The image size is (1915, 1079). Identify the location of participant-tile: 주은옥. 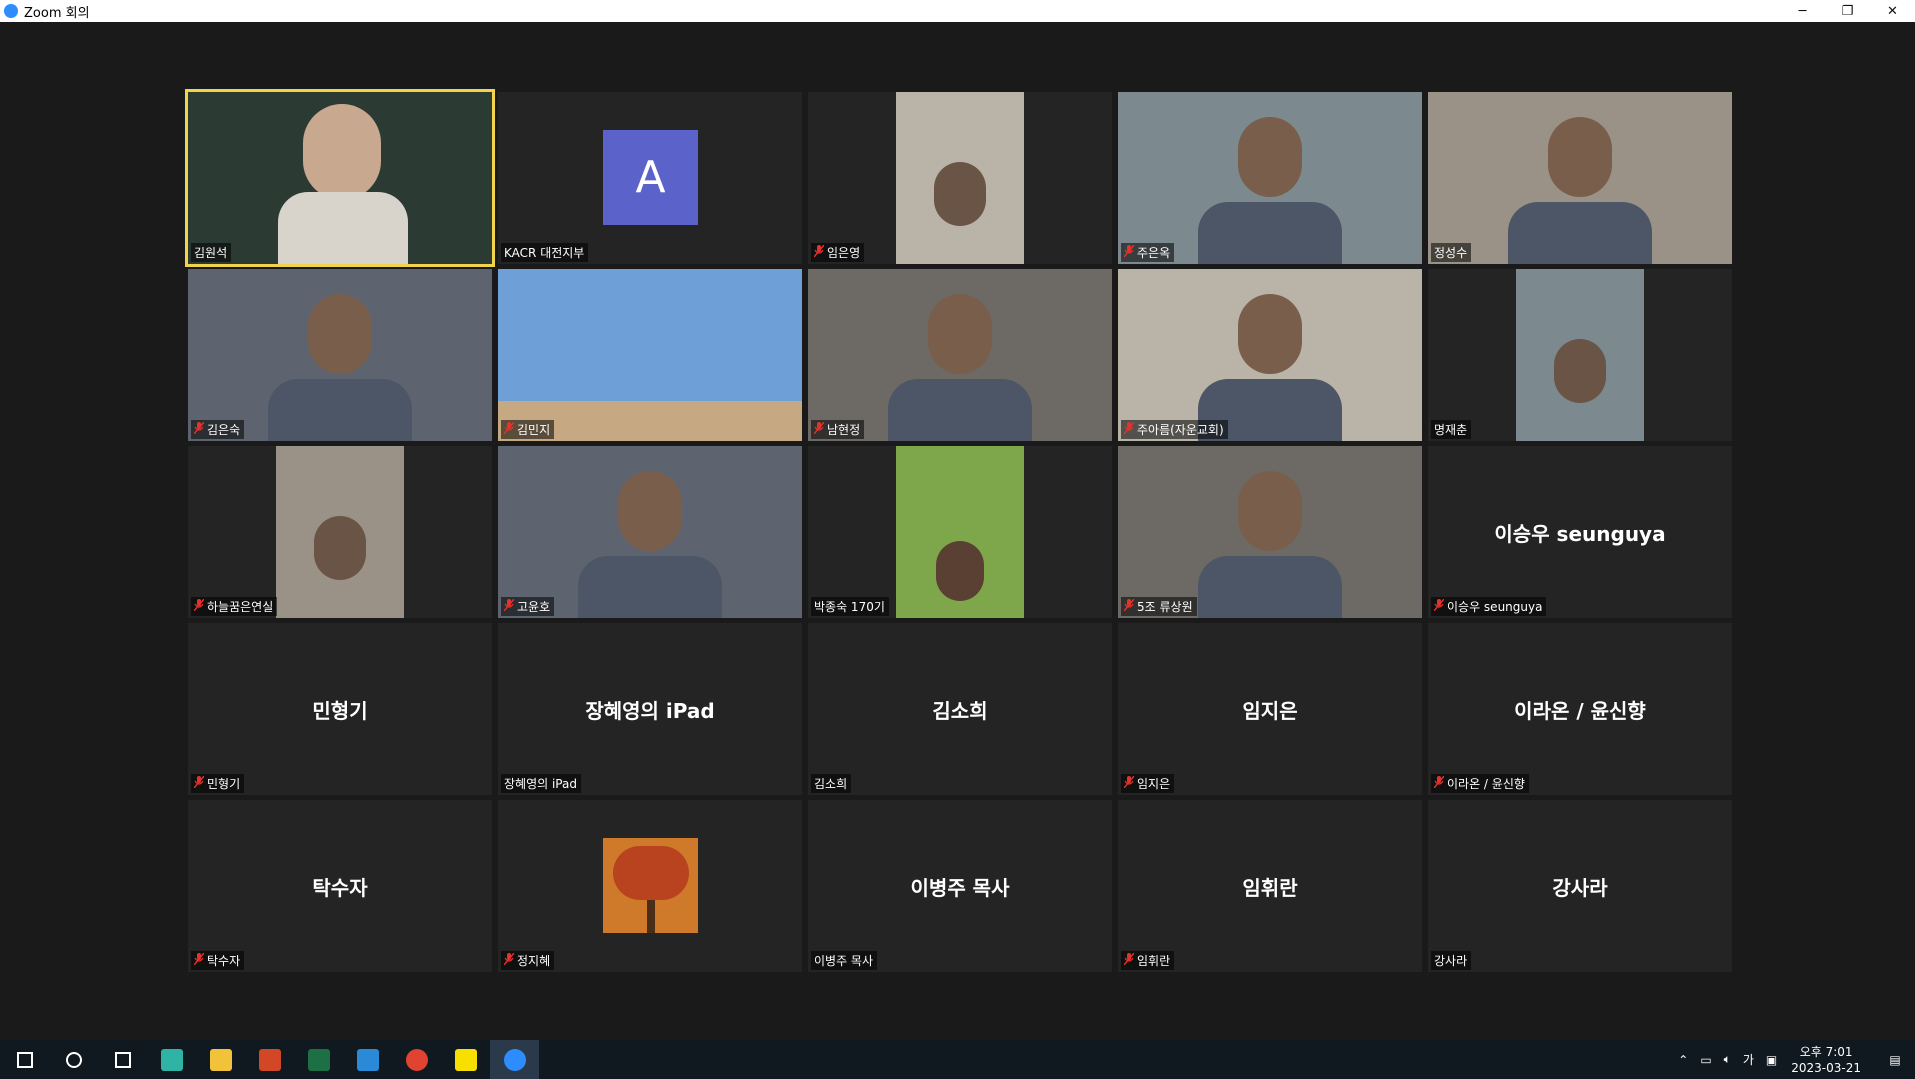
(1270, 178).